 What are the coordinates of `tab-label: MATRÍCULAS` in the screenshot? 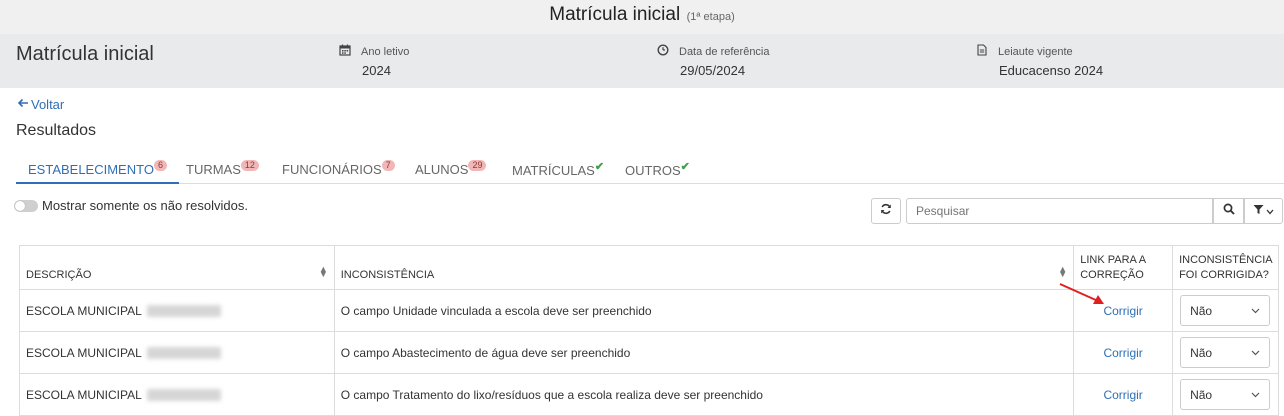 It's located at (553, 170).